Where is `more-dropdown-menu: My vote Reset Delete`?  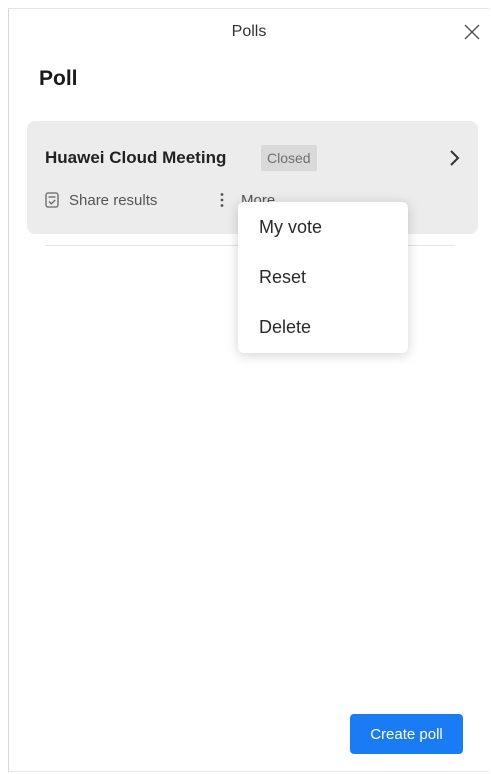
more-dropdown-menu: My vote Reset Delete is located at coordinates (323, 277).